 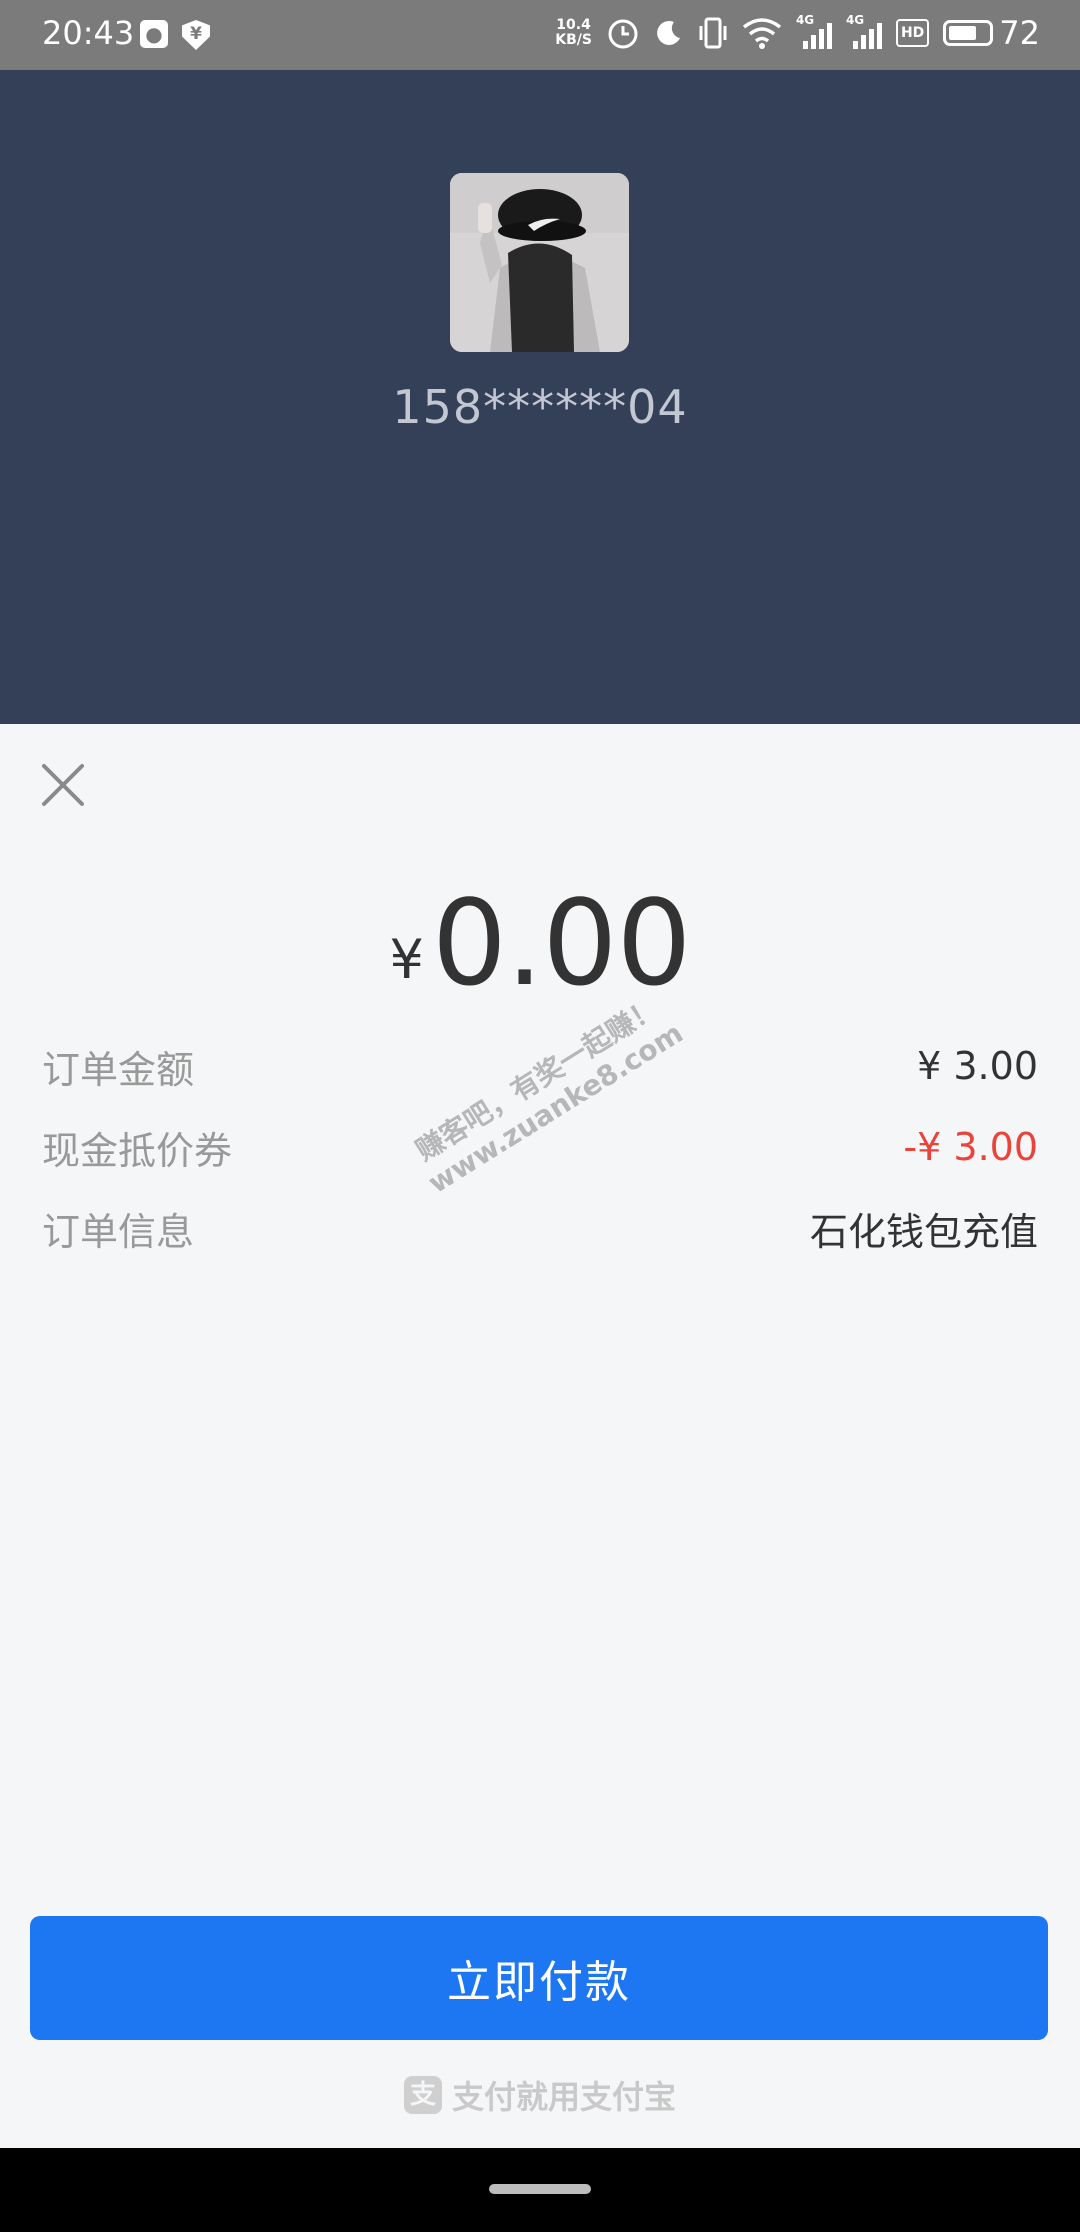 What do you see at coordinates (540, 35) in the screenshot?
I see `status-bar: 20:43 ● ¥ 10.4 KB/S 4G 4G HD 72` at bounding box center [540, 35].